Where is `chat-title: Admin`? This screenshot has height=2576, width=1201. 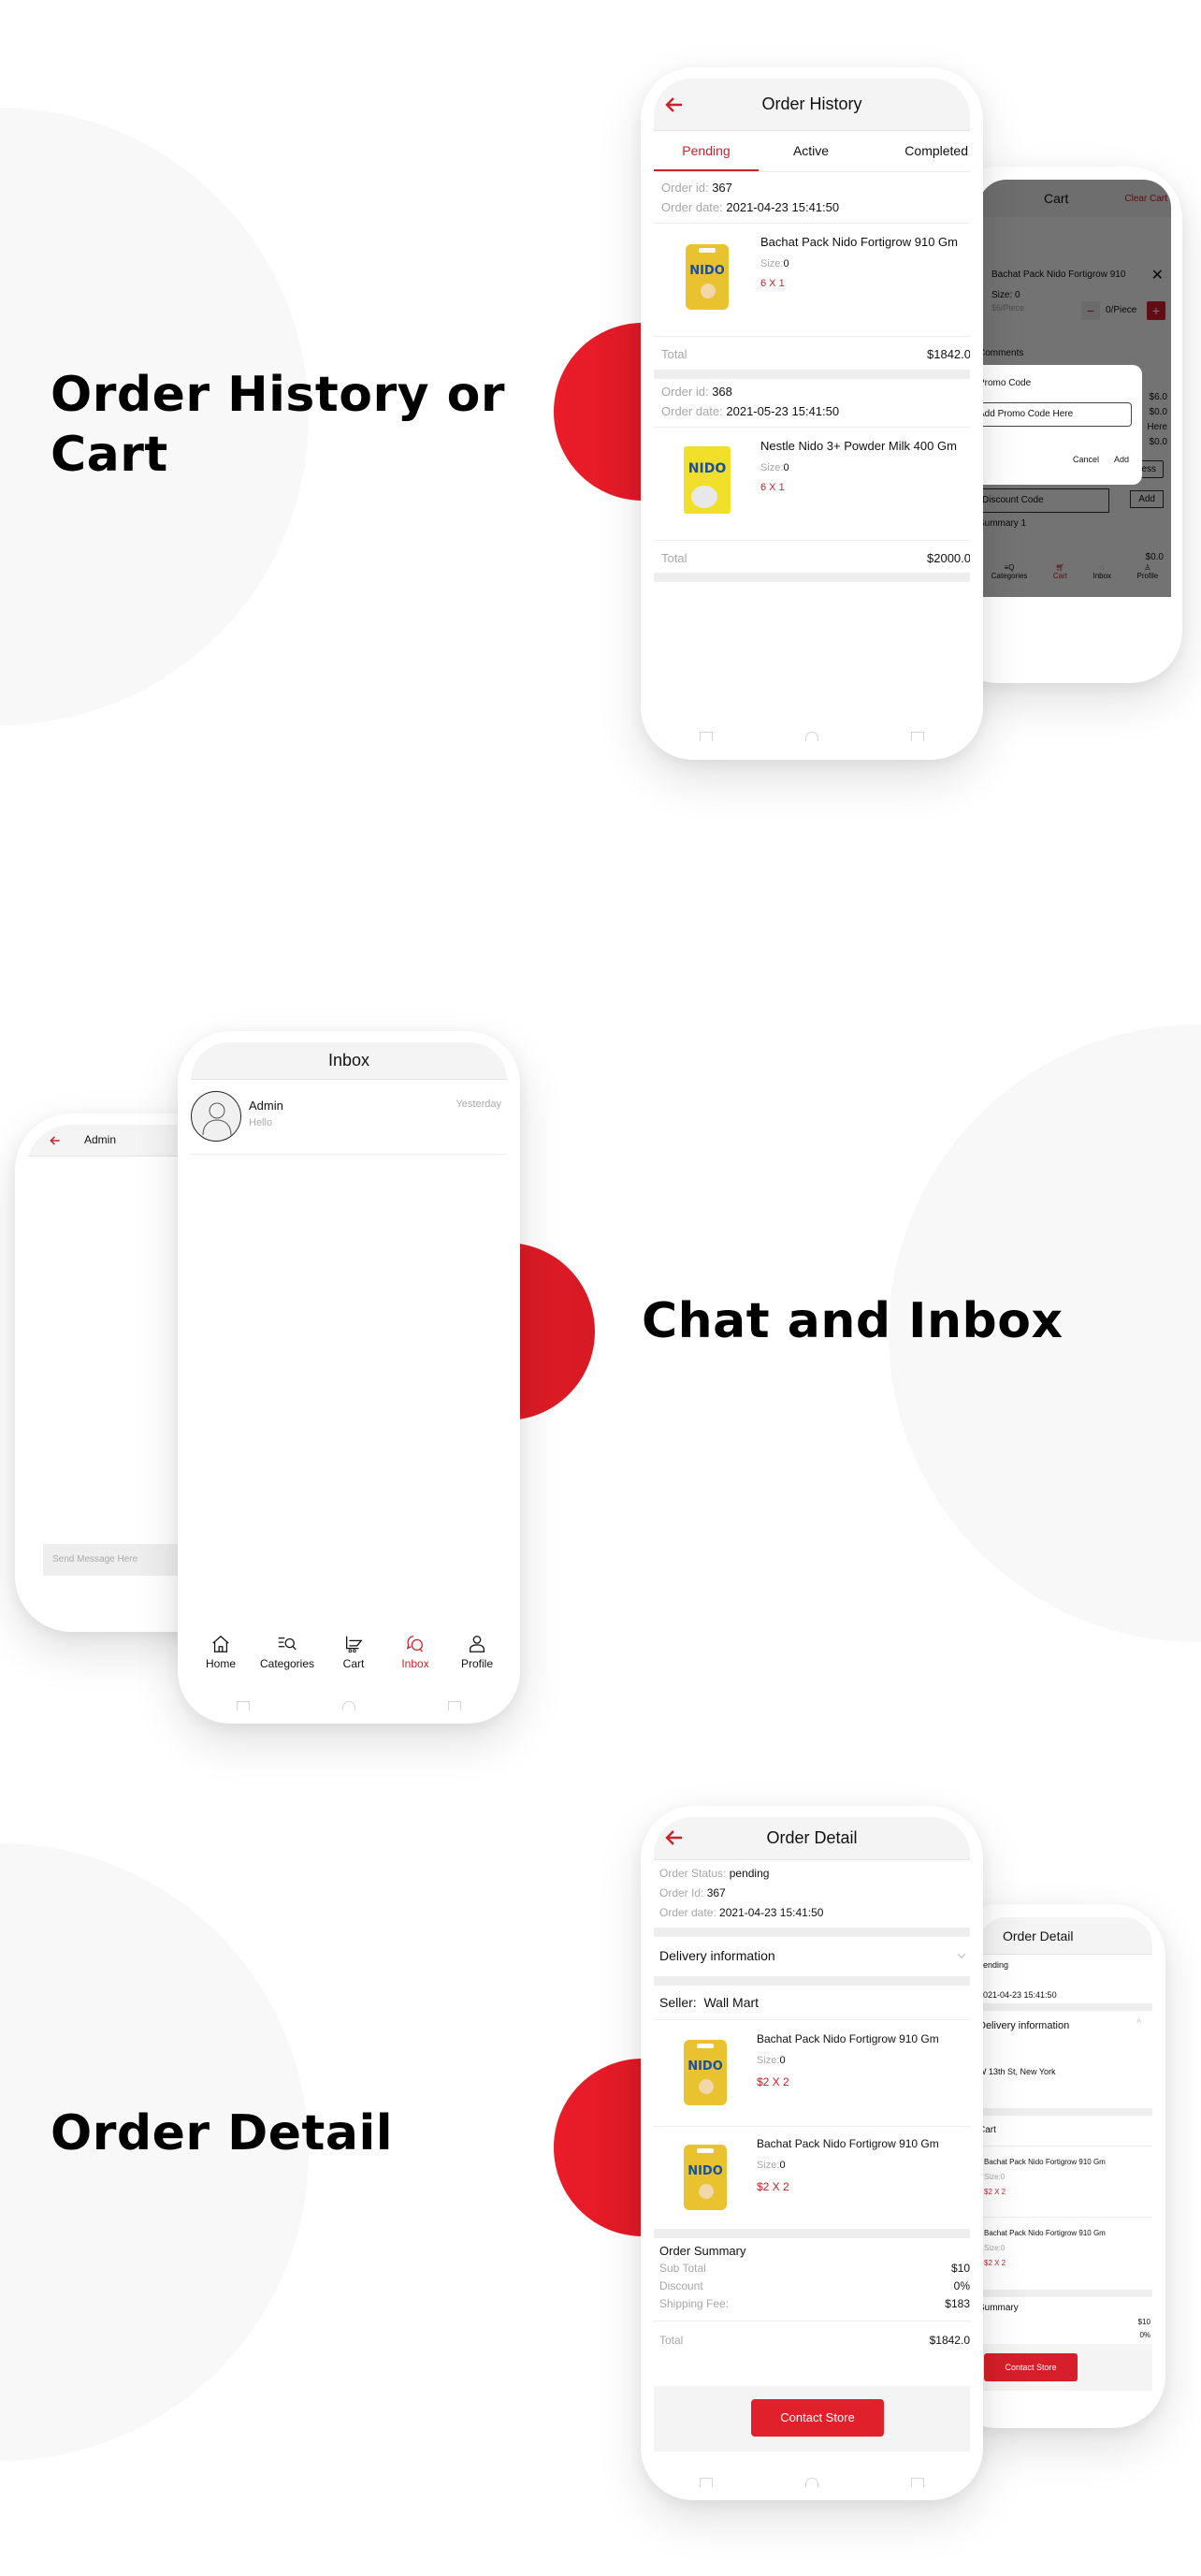
chat-title: Admin is located at coordinates (100, 1139).